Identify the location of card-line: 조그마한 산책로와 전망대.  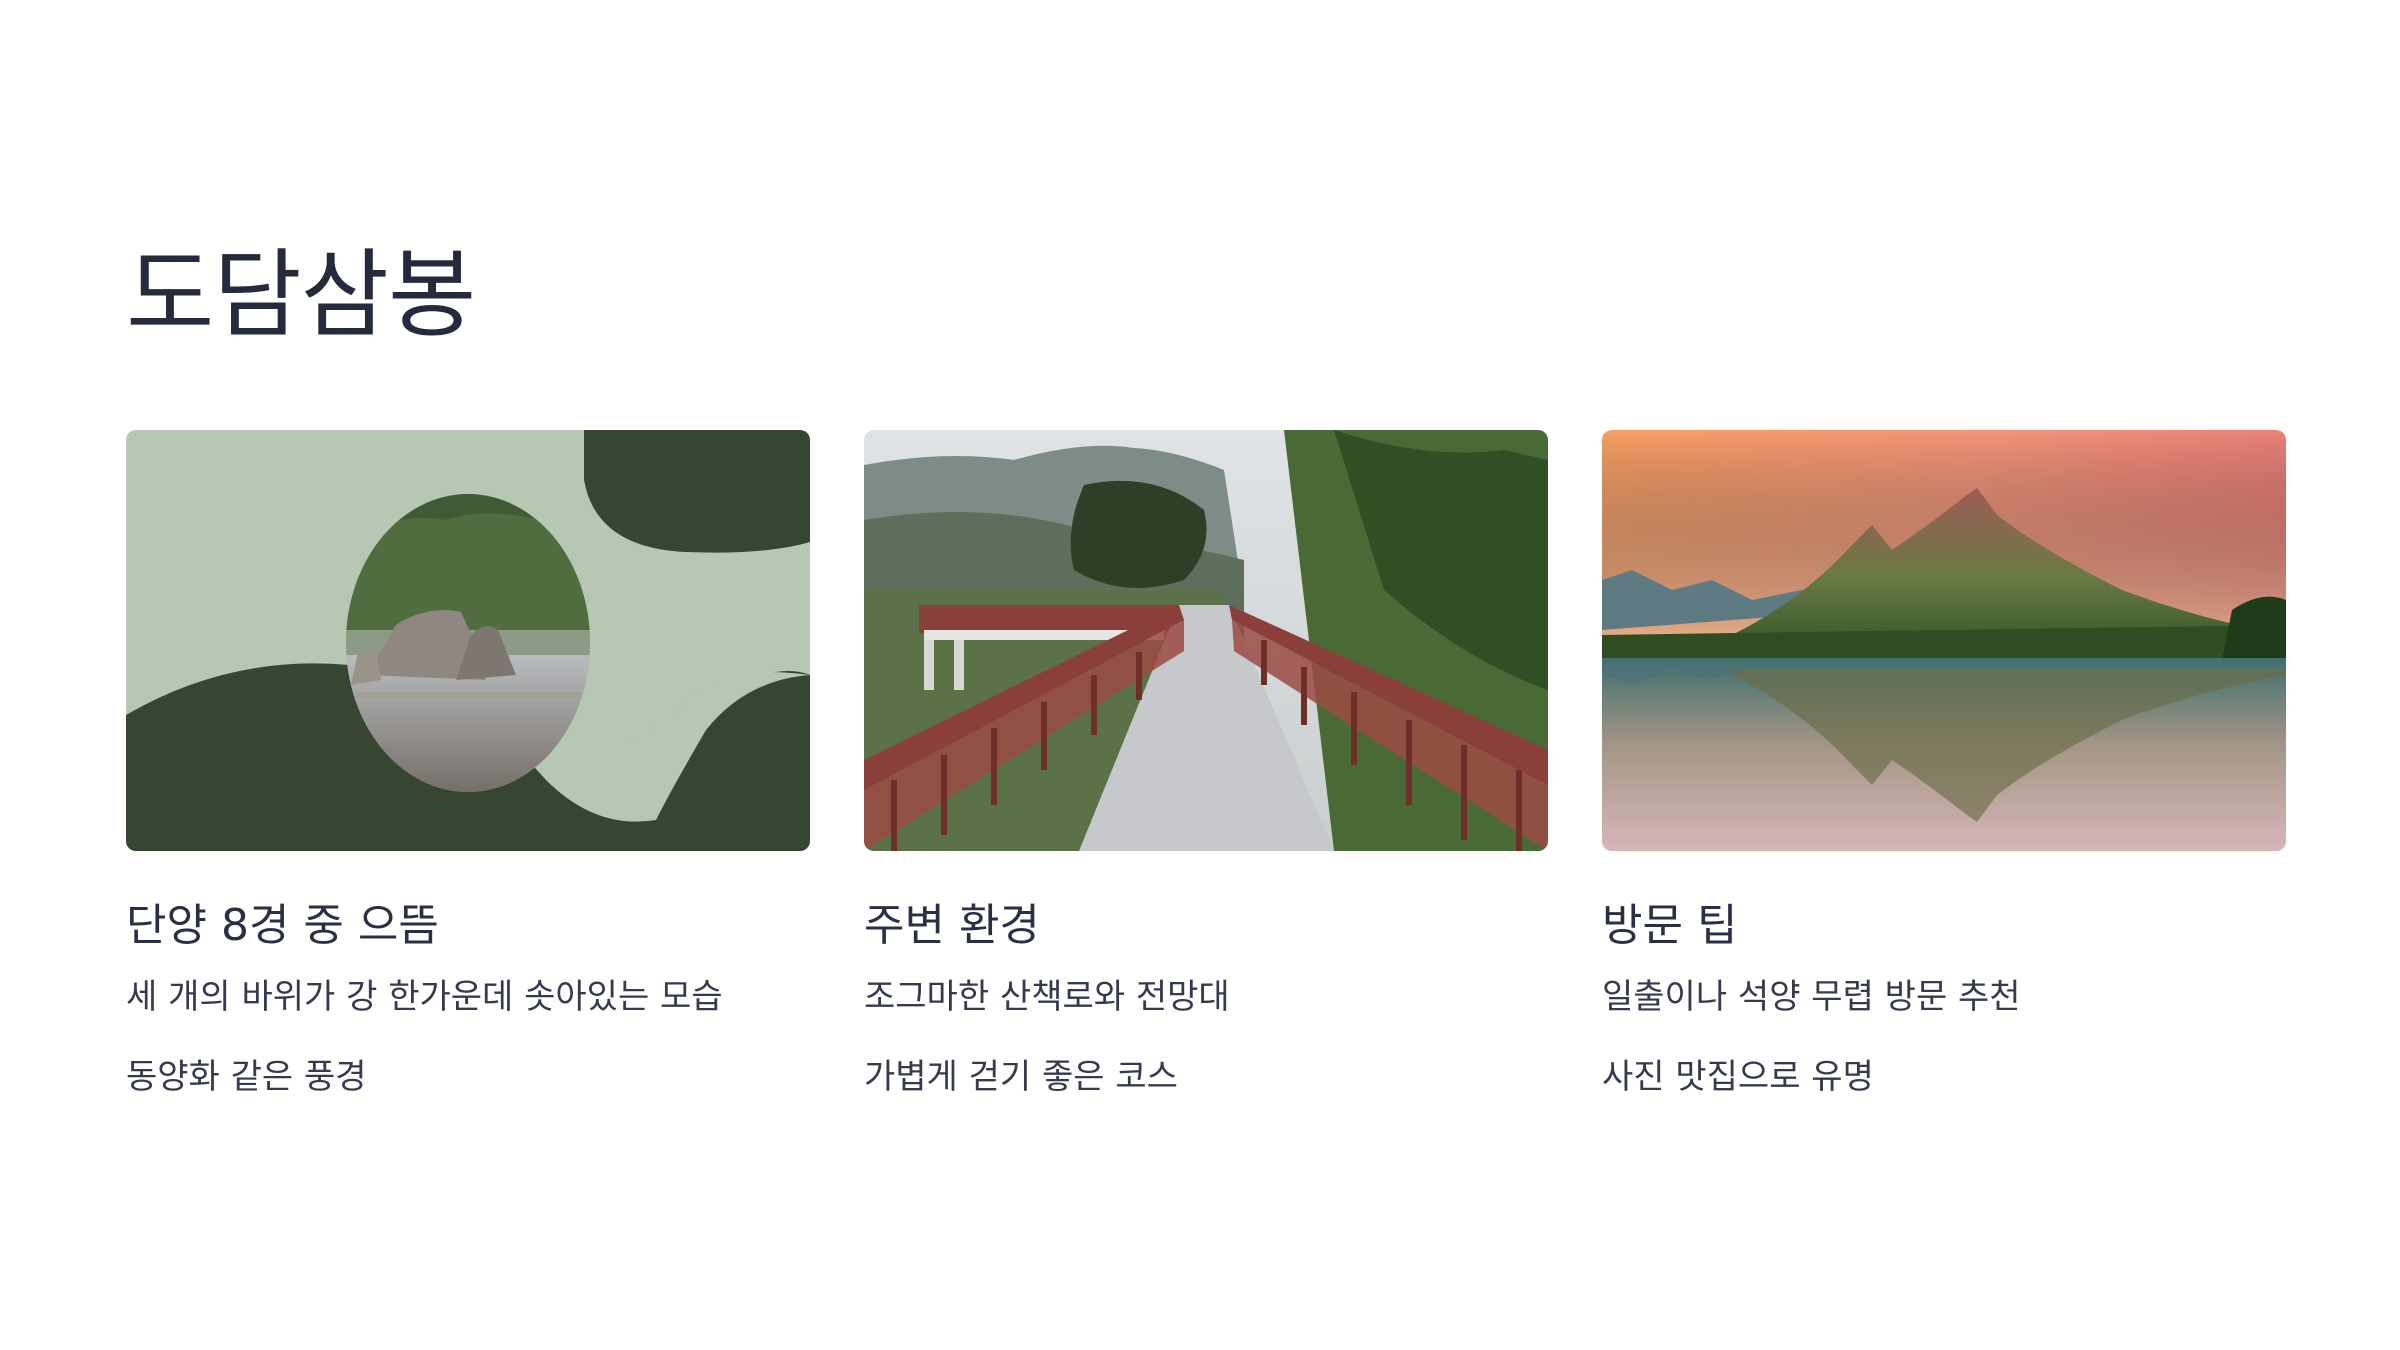
(1047, 997).